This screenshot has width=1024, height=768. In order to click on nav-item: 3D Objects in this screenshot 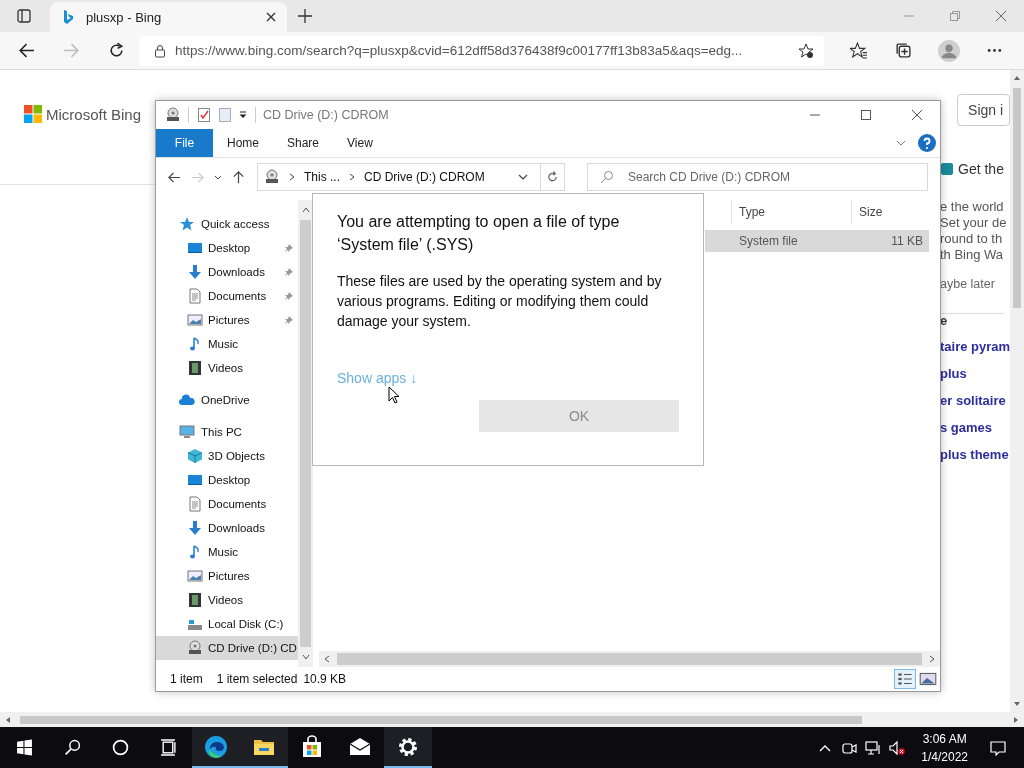, I will do `click(227, 456)`.